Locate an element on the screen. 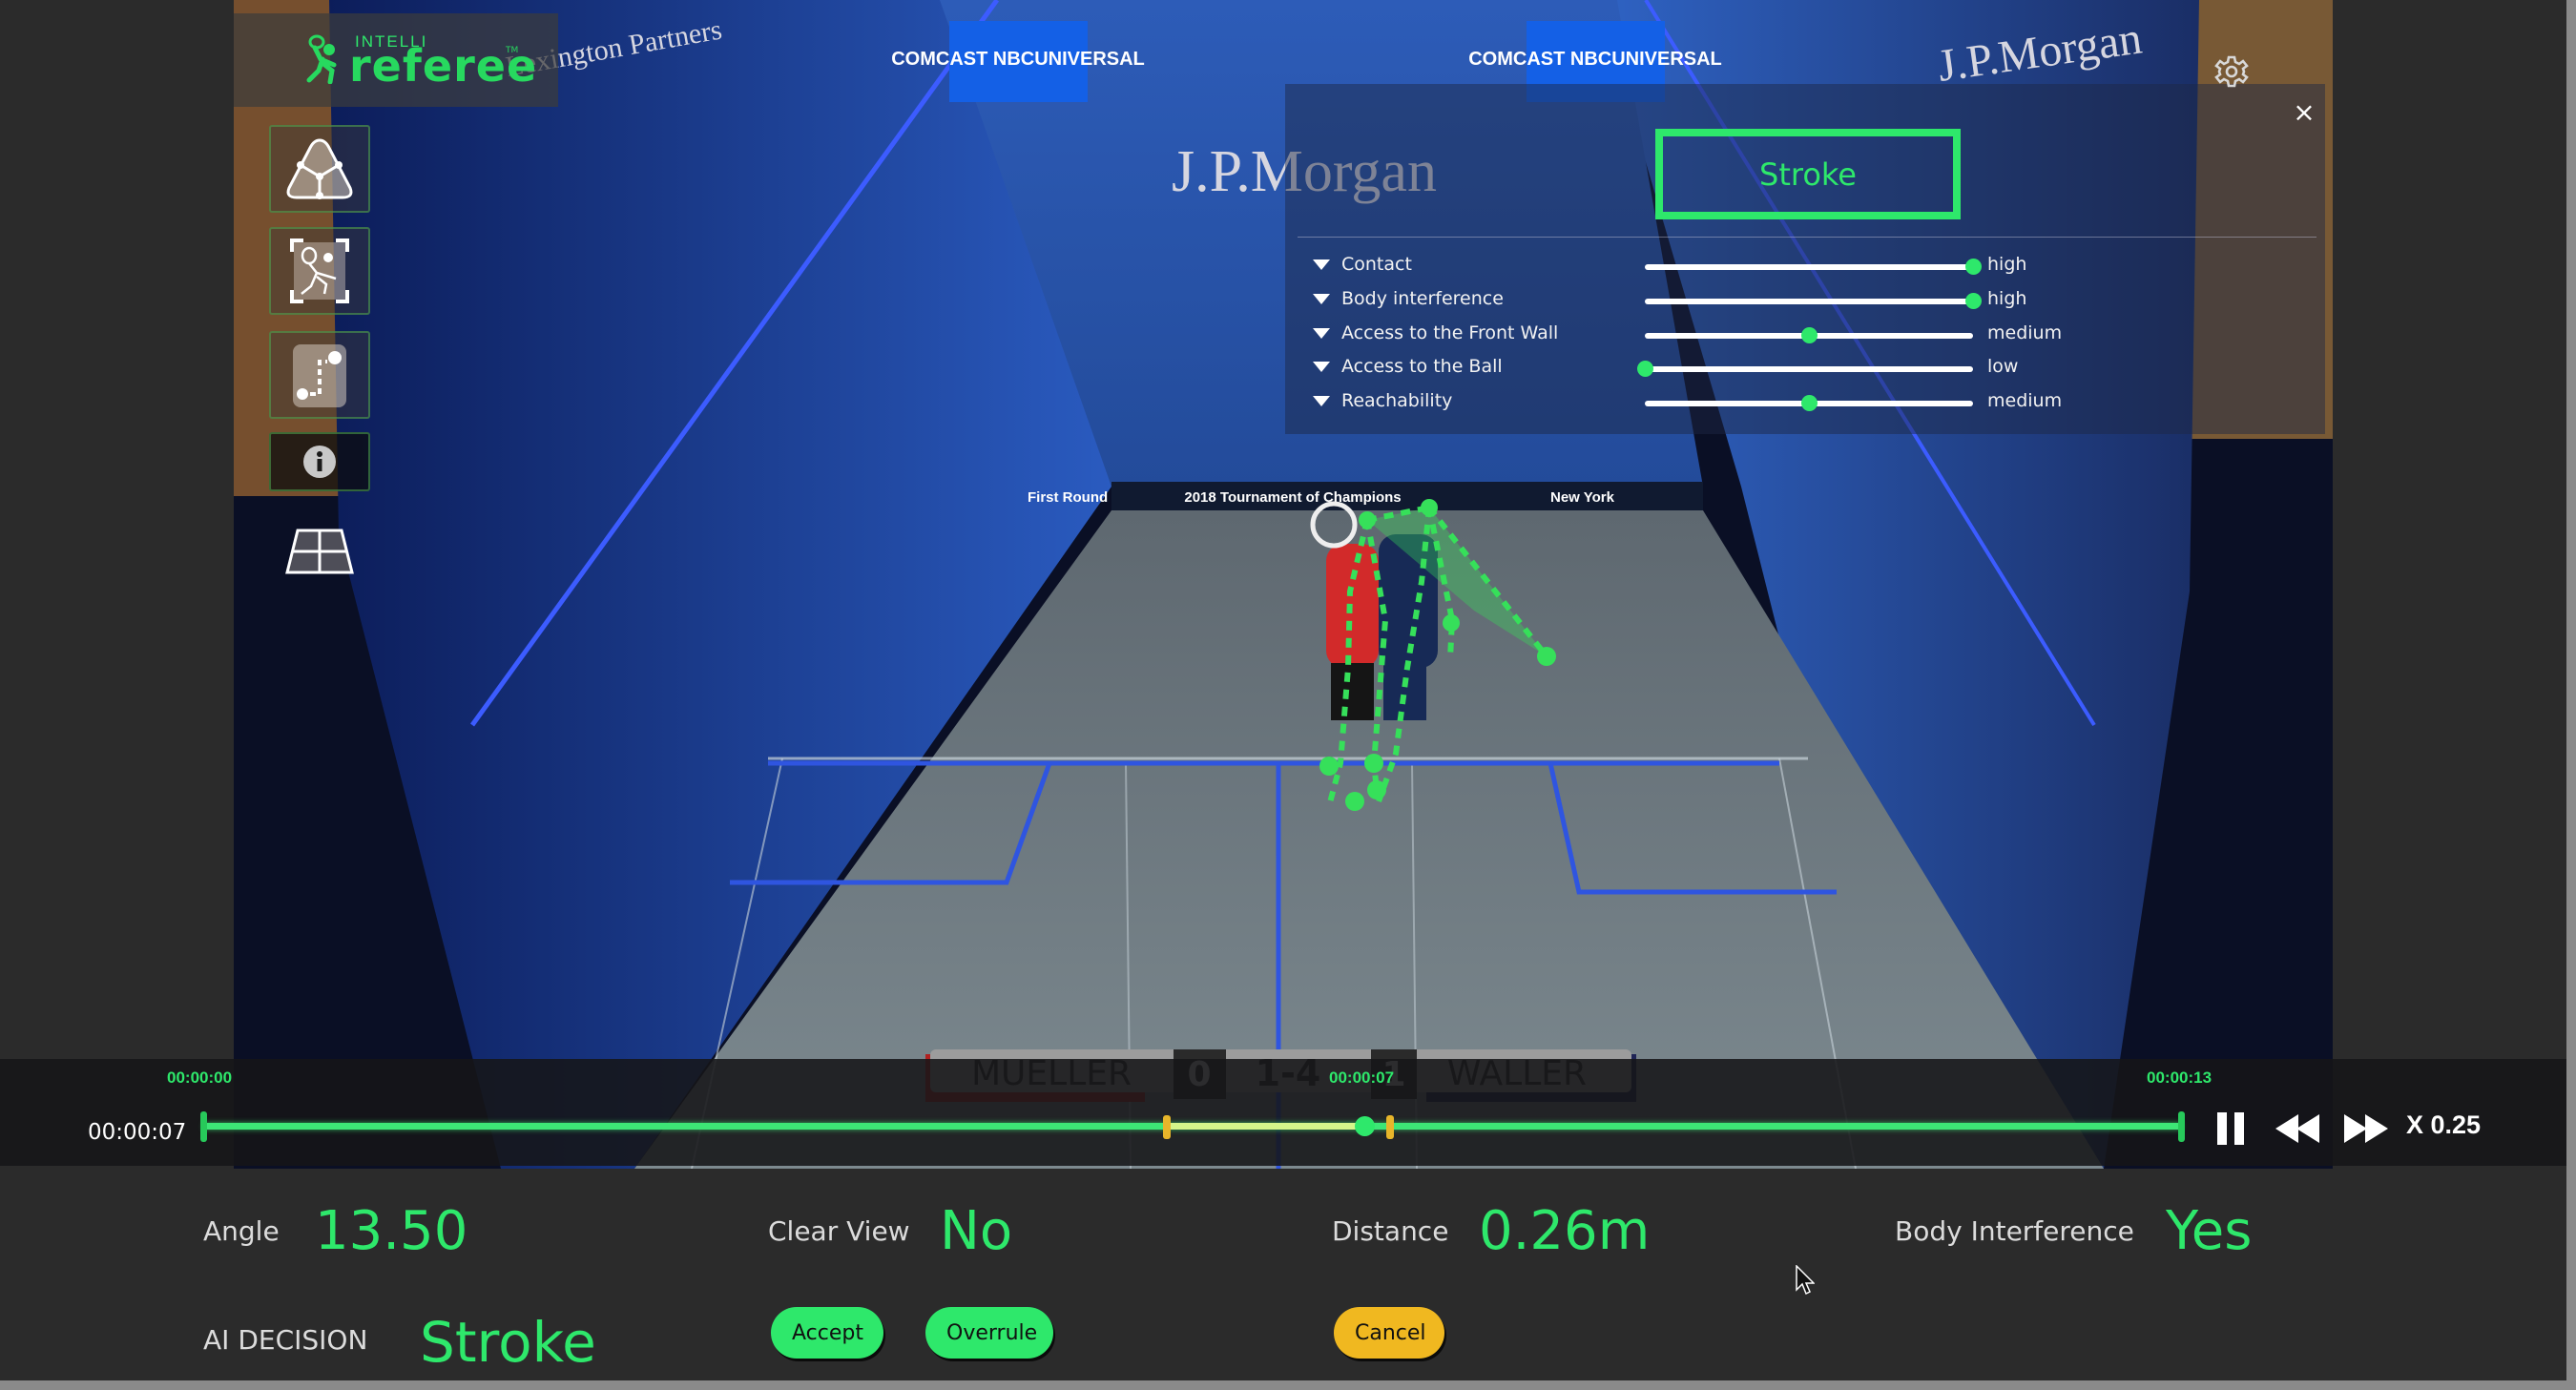 This screenshot has width=2576, height=1390. trajectory-tool-button is located at coordinates (319, 375).